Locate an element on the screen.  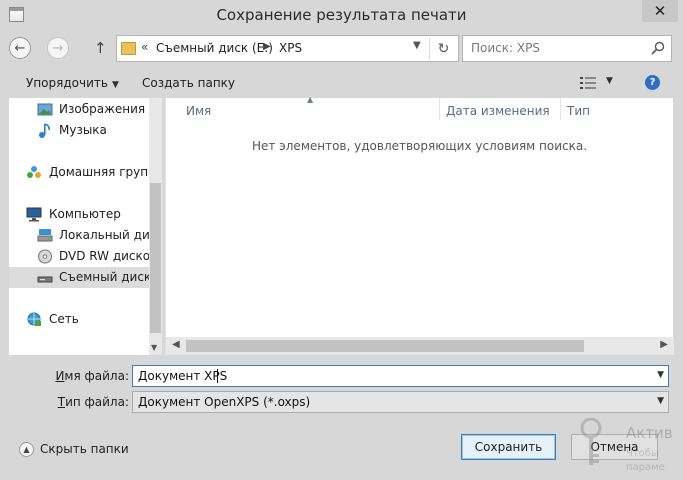
sidebar-scrollbar: ▼ is located at coordinates (155, 226).